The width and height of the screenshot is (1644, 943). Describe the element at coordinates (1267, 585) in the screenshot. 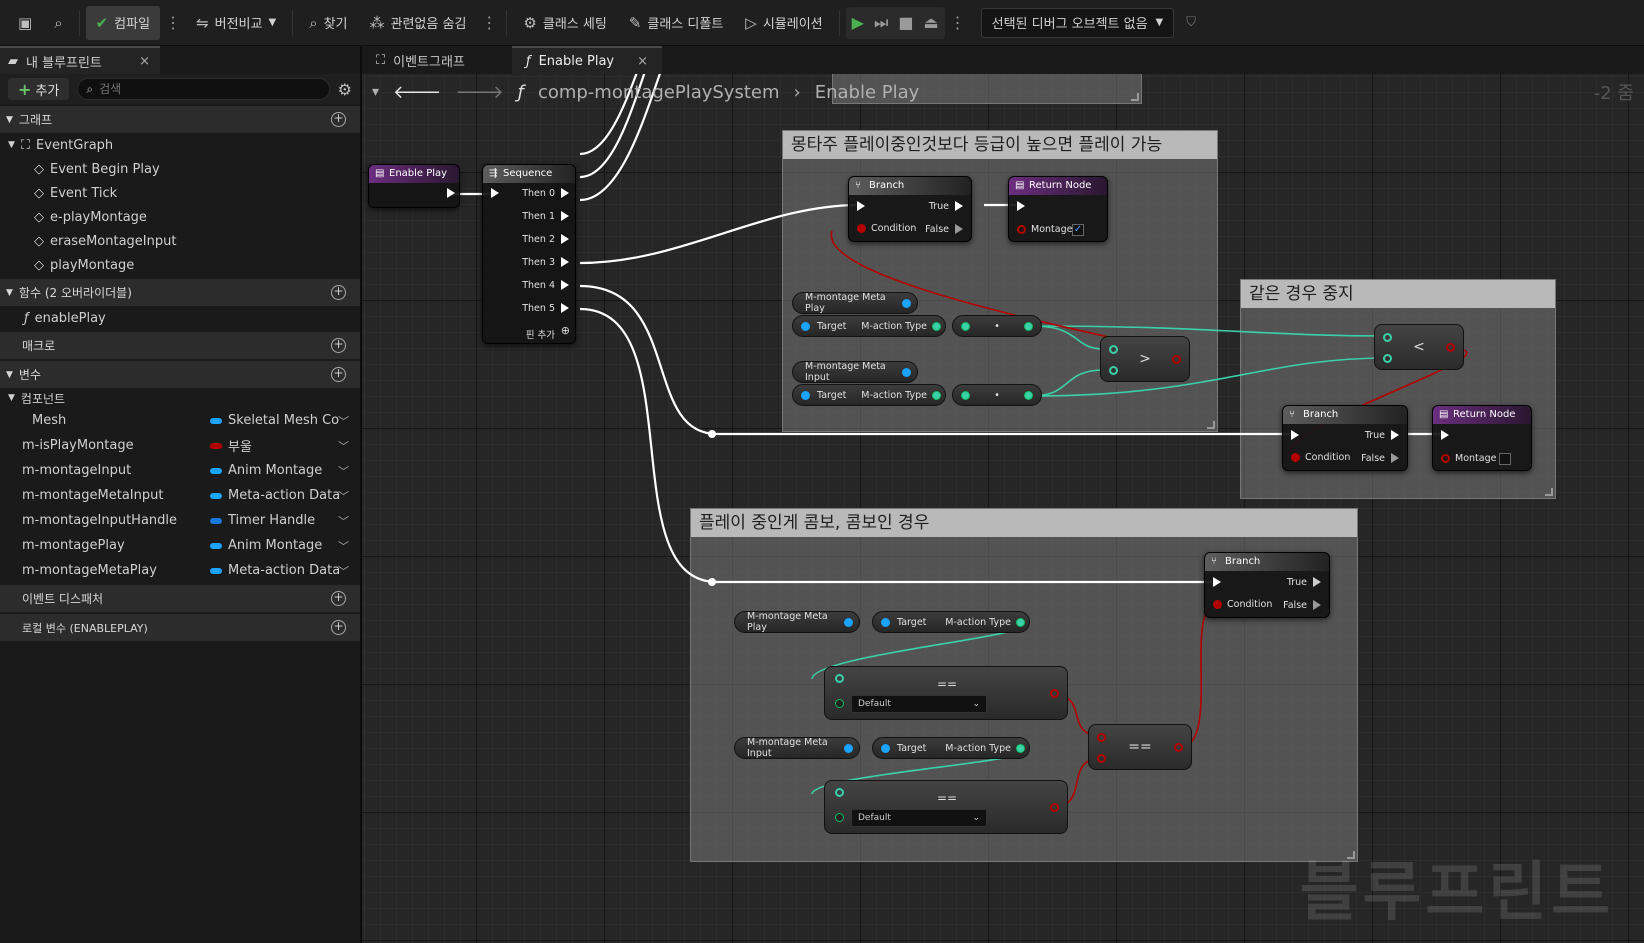

I see `branch-node-3: ⑂ Branch True Condition False` at that location.